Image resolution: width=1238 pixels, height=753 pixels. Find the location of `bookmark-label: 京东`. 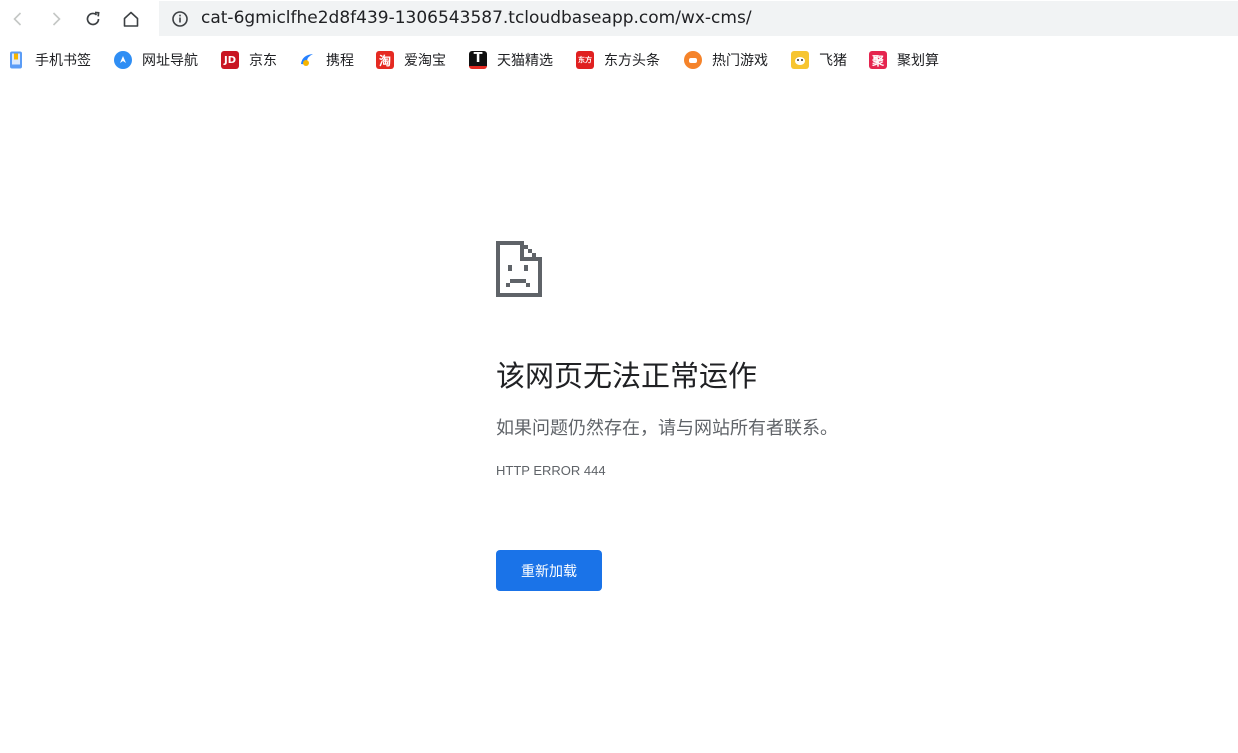

bookmark-label: 京东 is located at coordinates (263, 61).